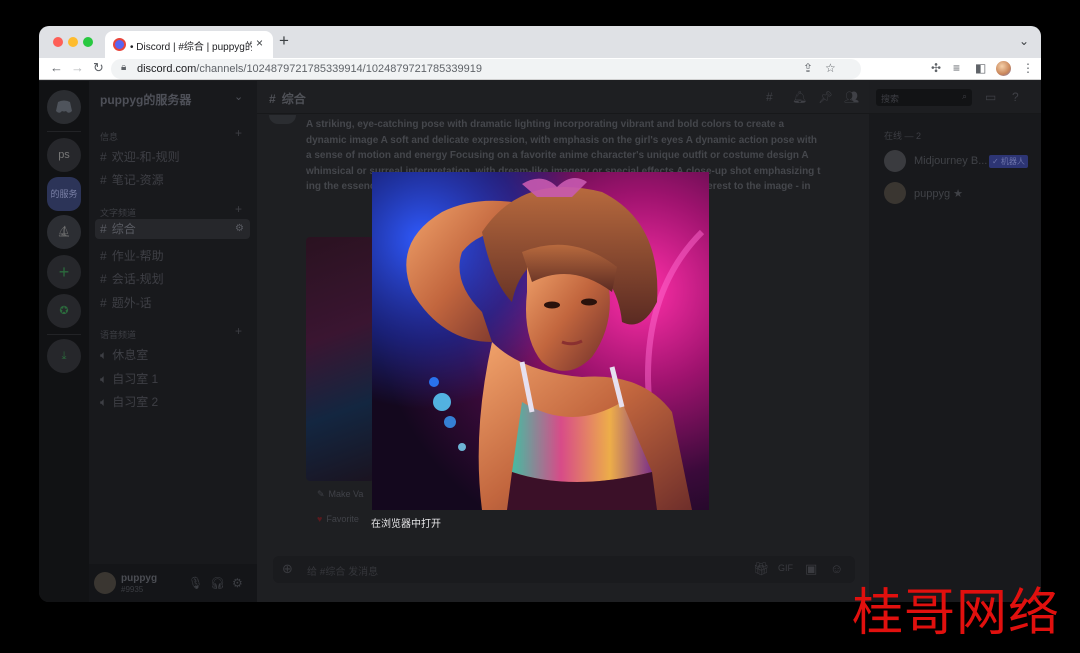 This screenshot has height=653, width=1080. I want to click on invite-and-settings-icon: ⚙︎, so click(239, 229).